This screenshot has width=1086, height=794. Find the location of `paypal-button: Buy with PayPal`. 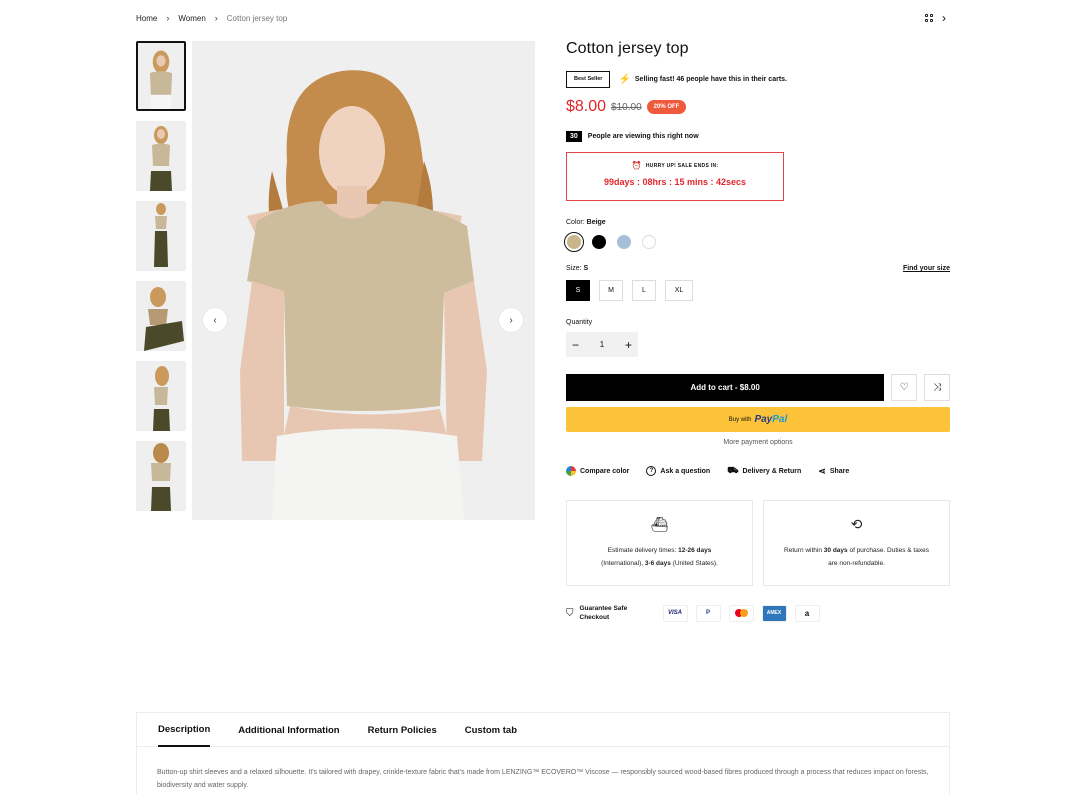

paypal-button: Buy with PayPal is located at coordinates (758, 419).